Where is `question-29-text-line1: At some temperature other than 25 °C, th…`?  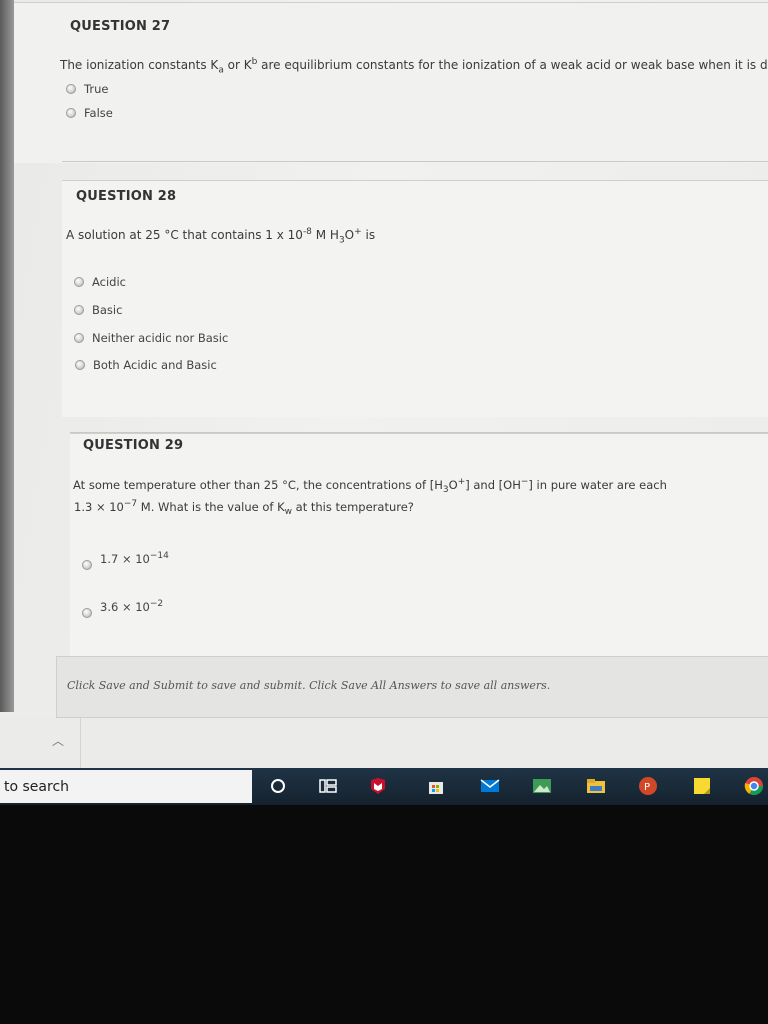 question-29-text-line1: At some temperature other than 25 °C, th… is located at coordinates (370, 486).